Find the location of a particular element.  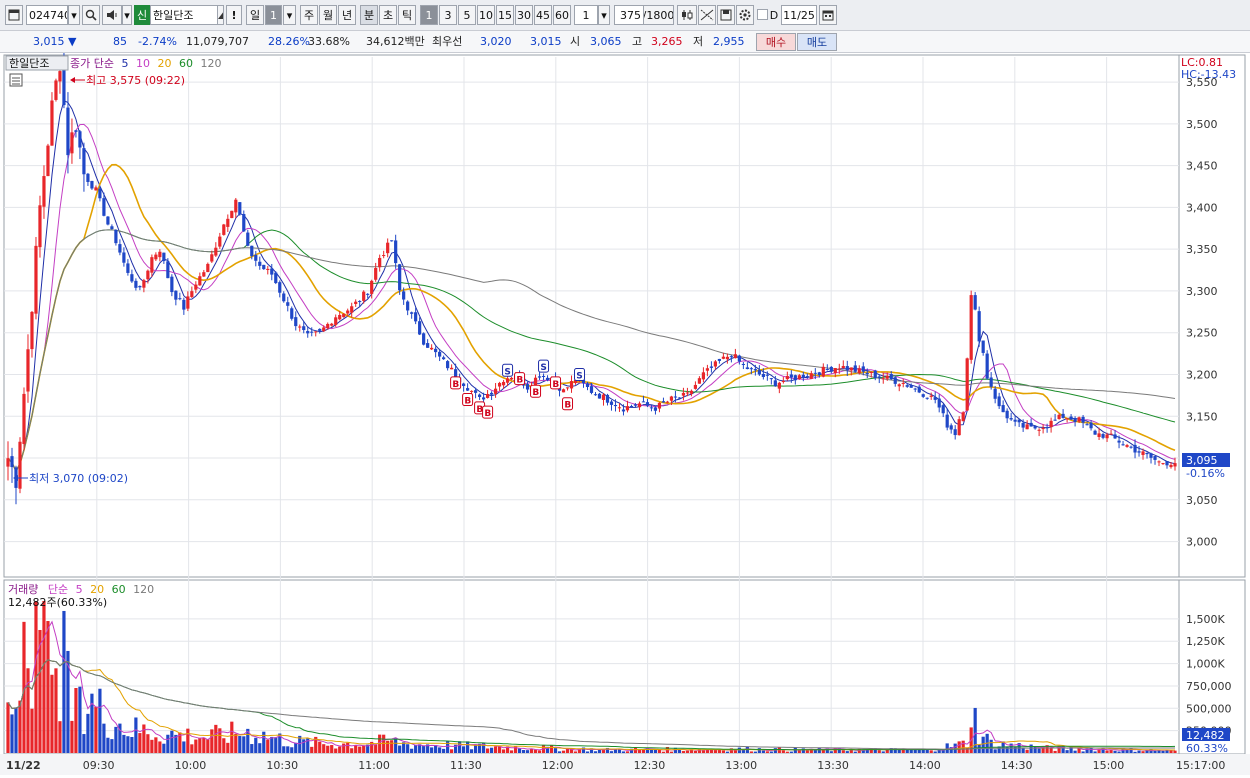

legend-ma10: 10 is located at coordinates (143, 63).